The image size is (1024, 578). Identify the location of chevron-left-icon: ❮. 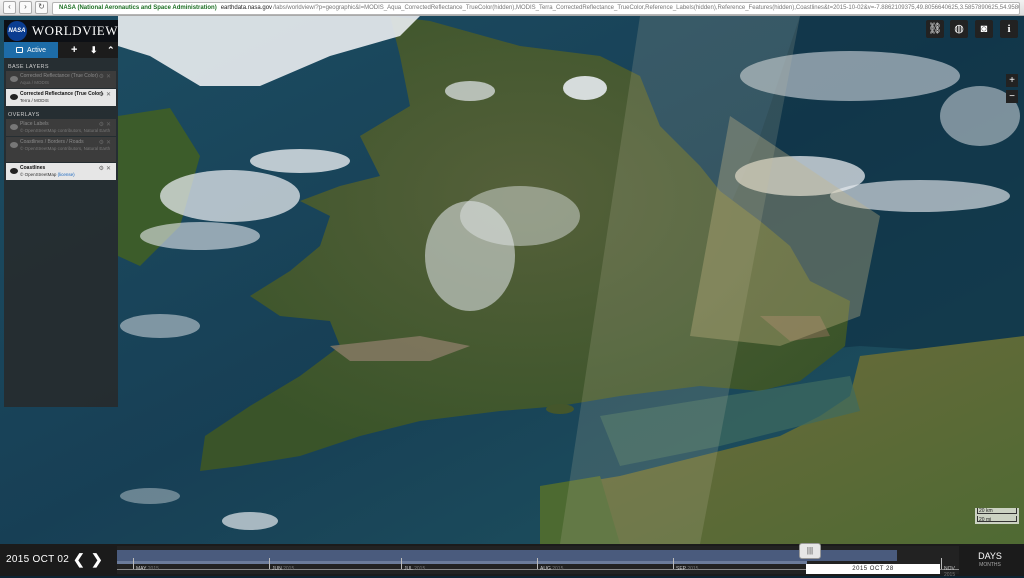
(79, 559).